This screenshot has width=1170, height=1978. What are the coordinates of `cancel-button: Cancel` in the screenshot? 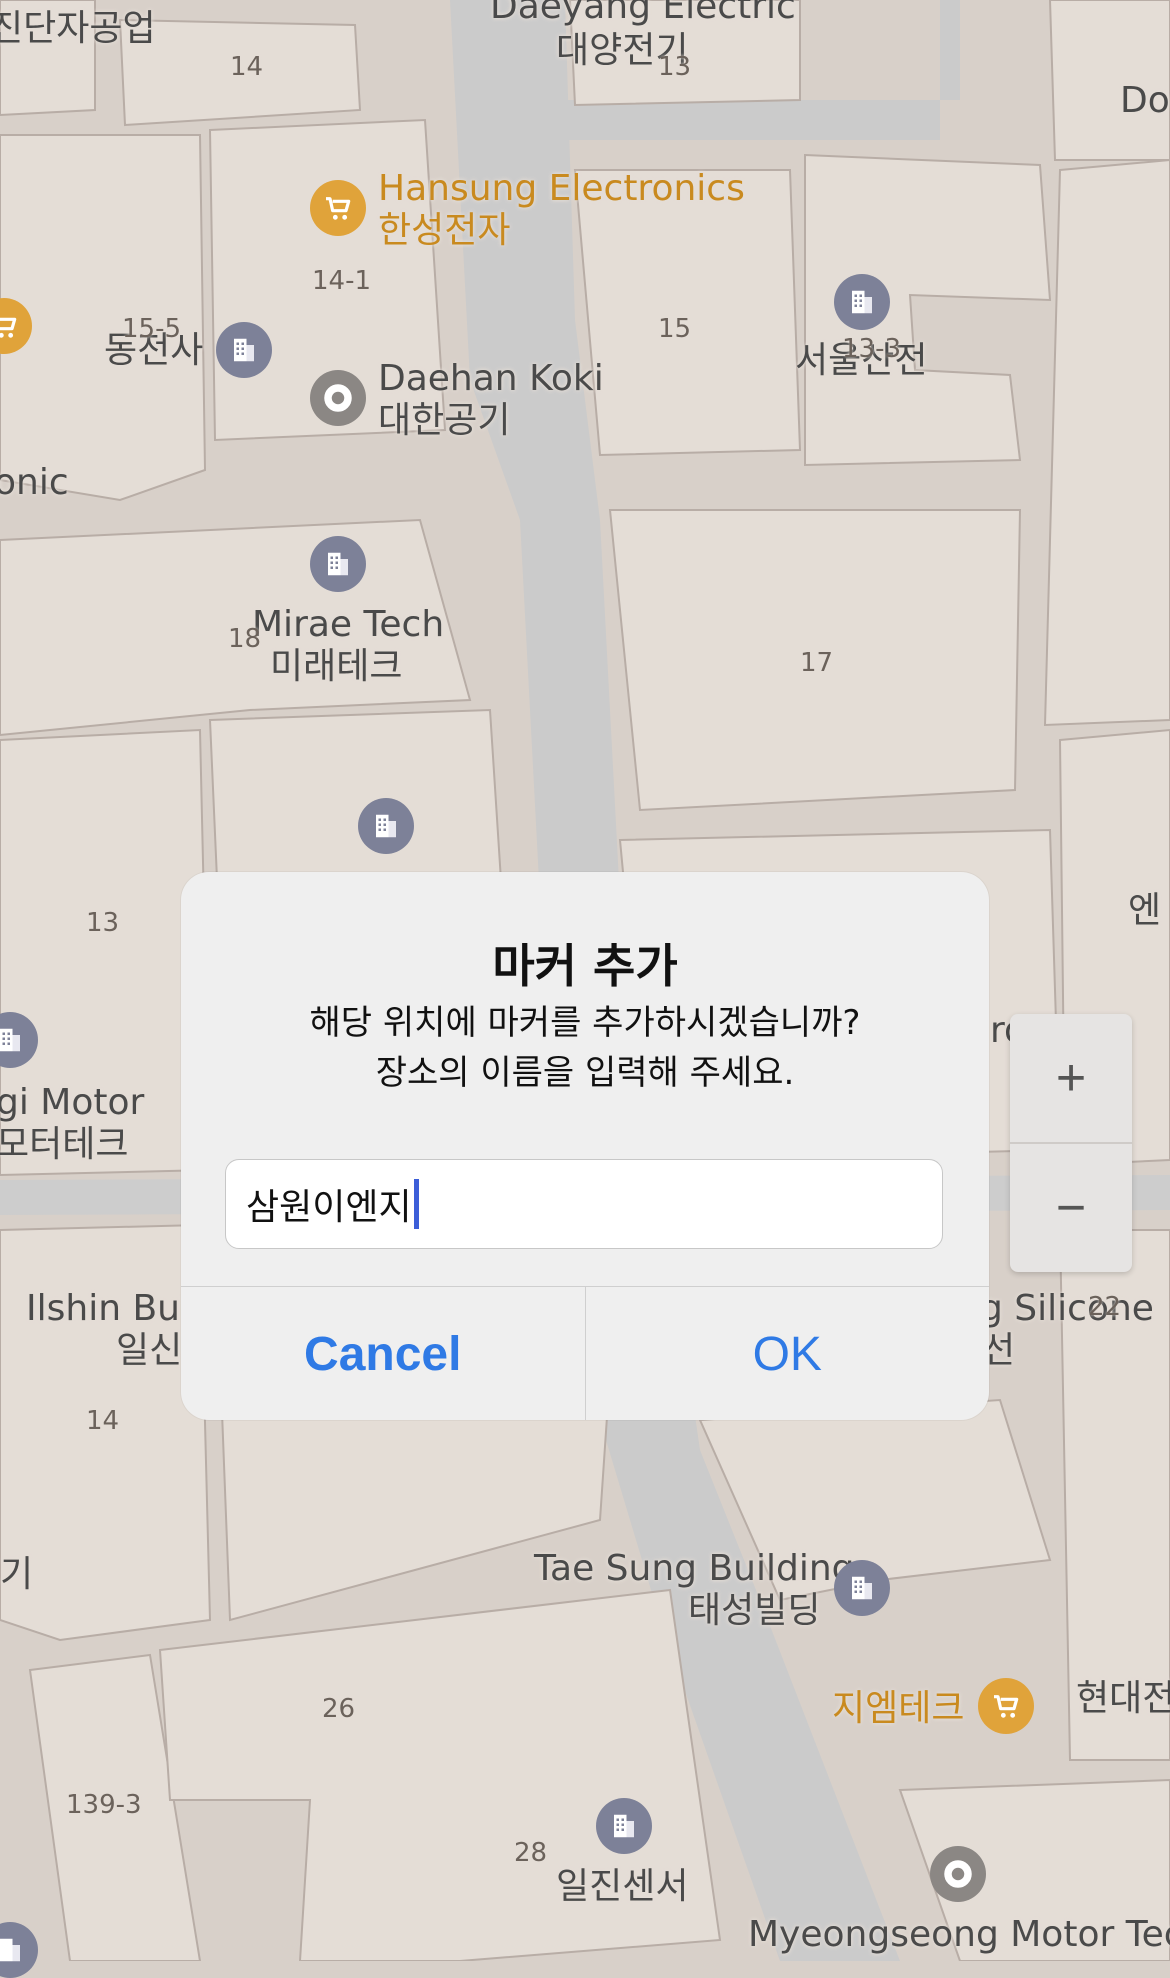 It's located at (383, 1353).